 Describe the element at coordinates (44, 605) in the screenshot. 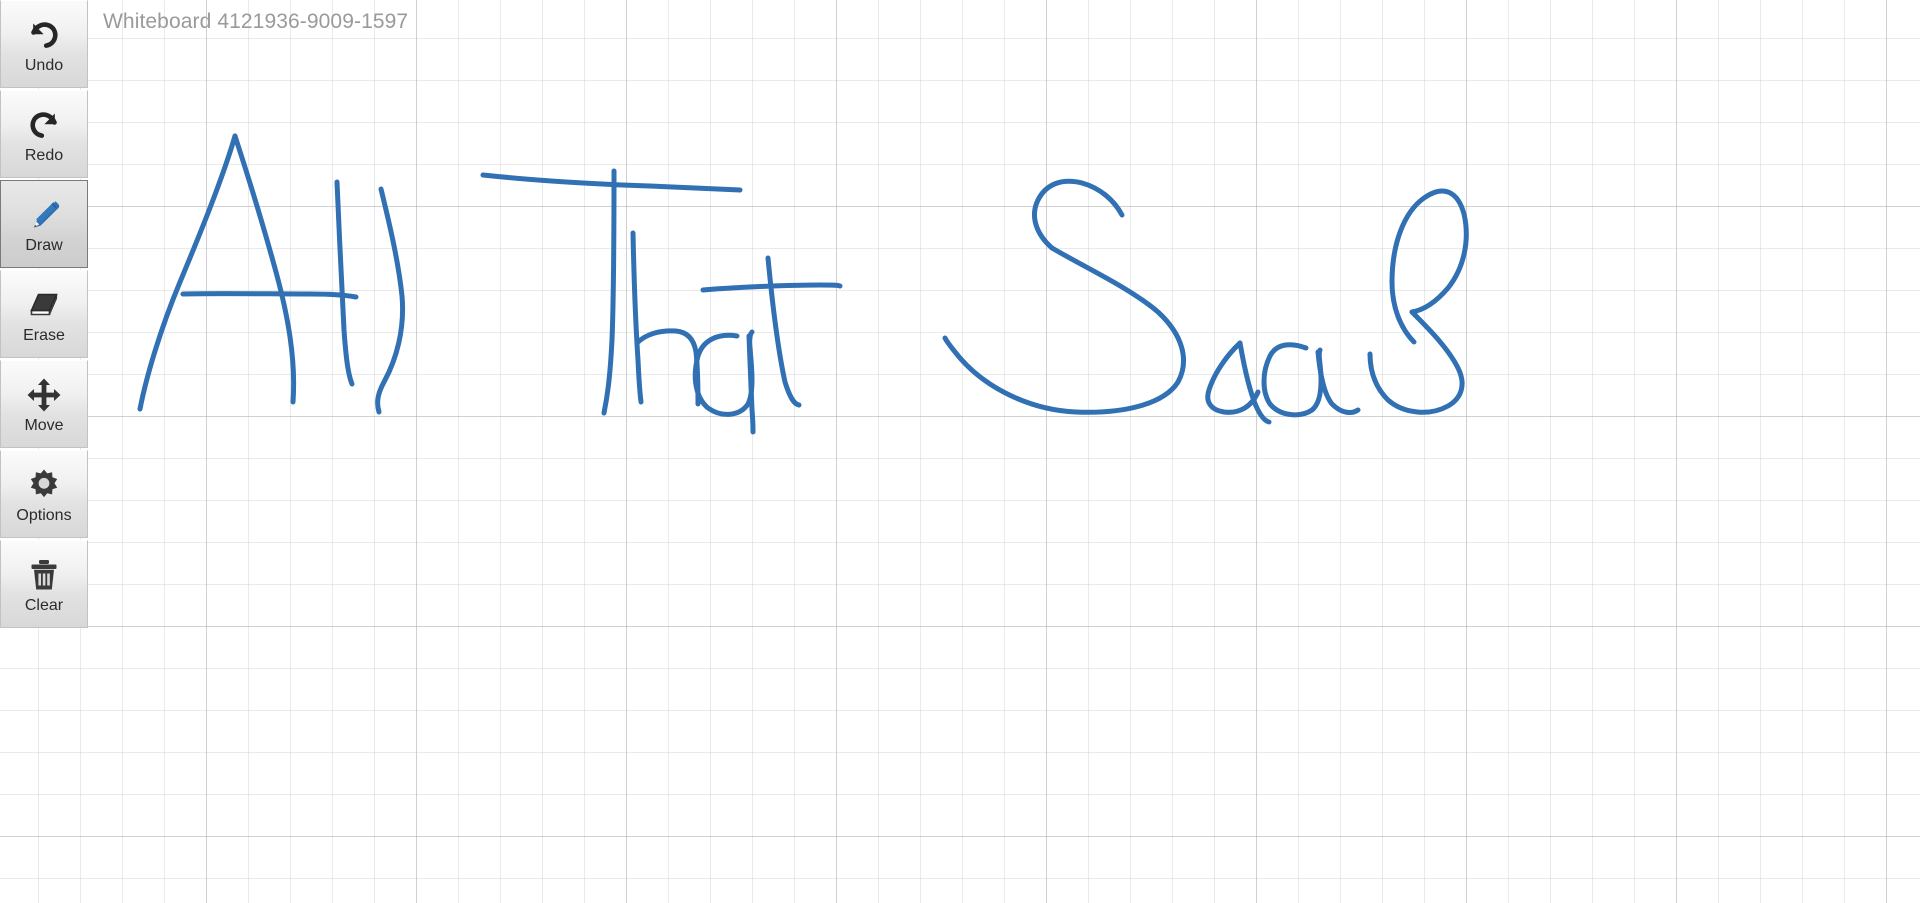

I see `tool-label-clear: Clear` at that location.